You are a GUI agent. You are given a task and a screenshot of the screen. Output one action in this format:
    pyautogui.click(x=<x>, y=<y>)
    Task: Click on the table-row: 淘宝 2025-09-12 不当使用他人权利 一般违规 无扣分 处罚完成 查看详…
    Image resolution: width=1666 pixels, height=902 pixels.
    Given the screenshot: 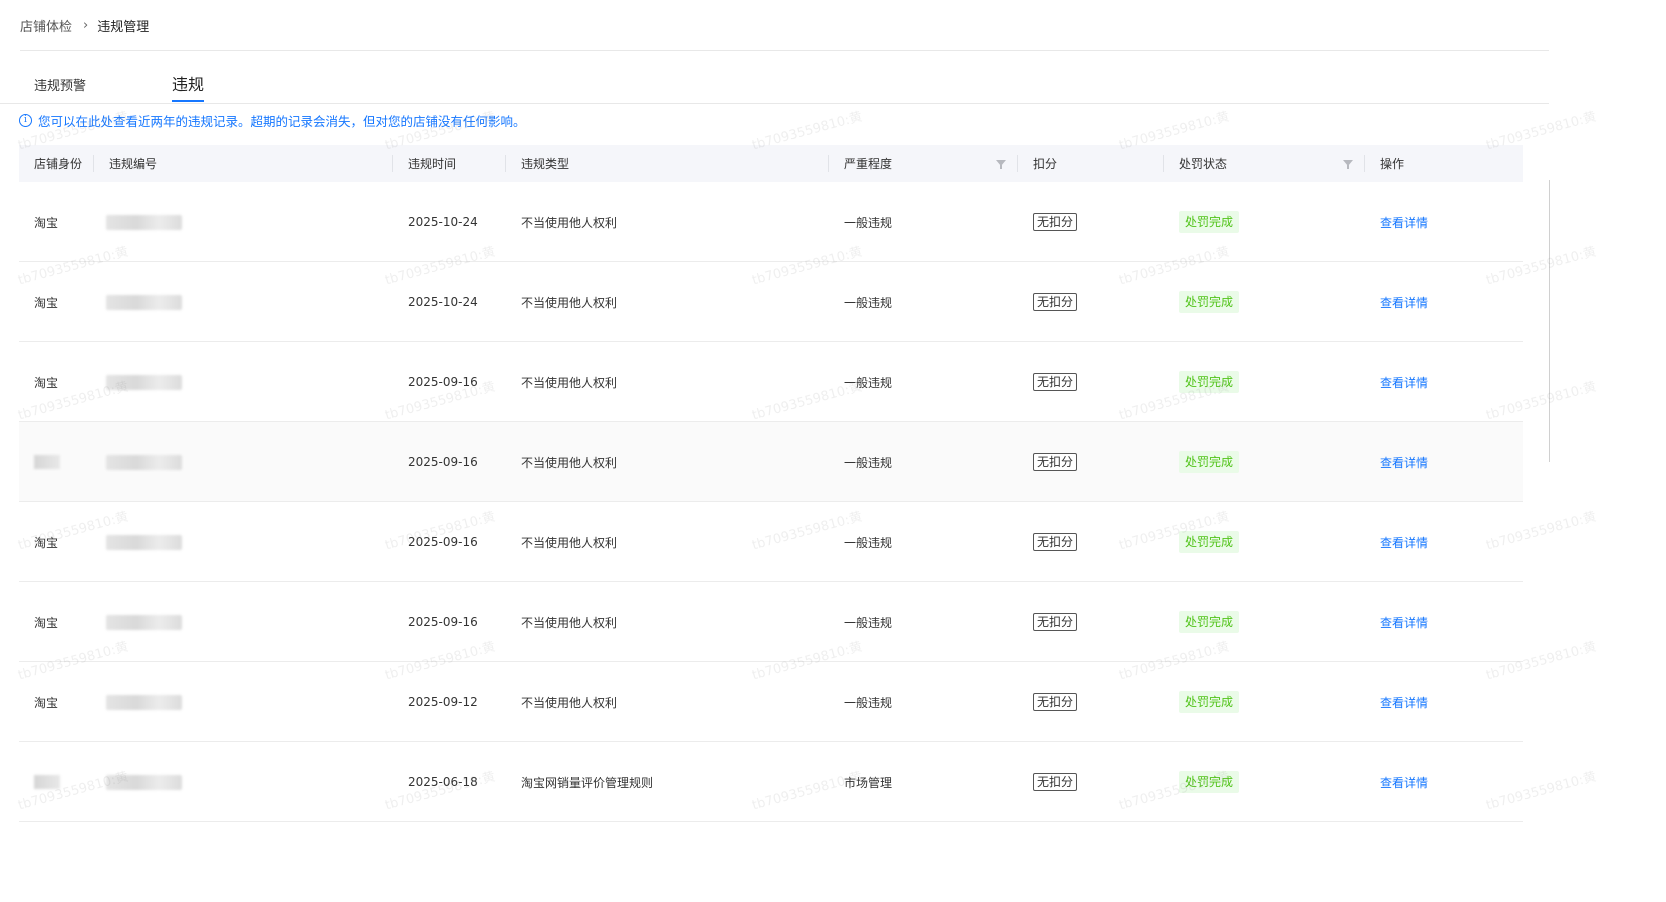 What is the action you would take?
    pyautogui.click(x=771, y=702)
    